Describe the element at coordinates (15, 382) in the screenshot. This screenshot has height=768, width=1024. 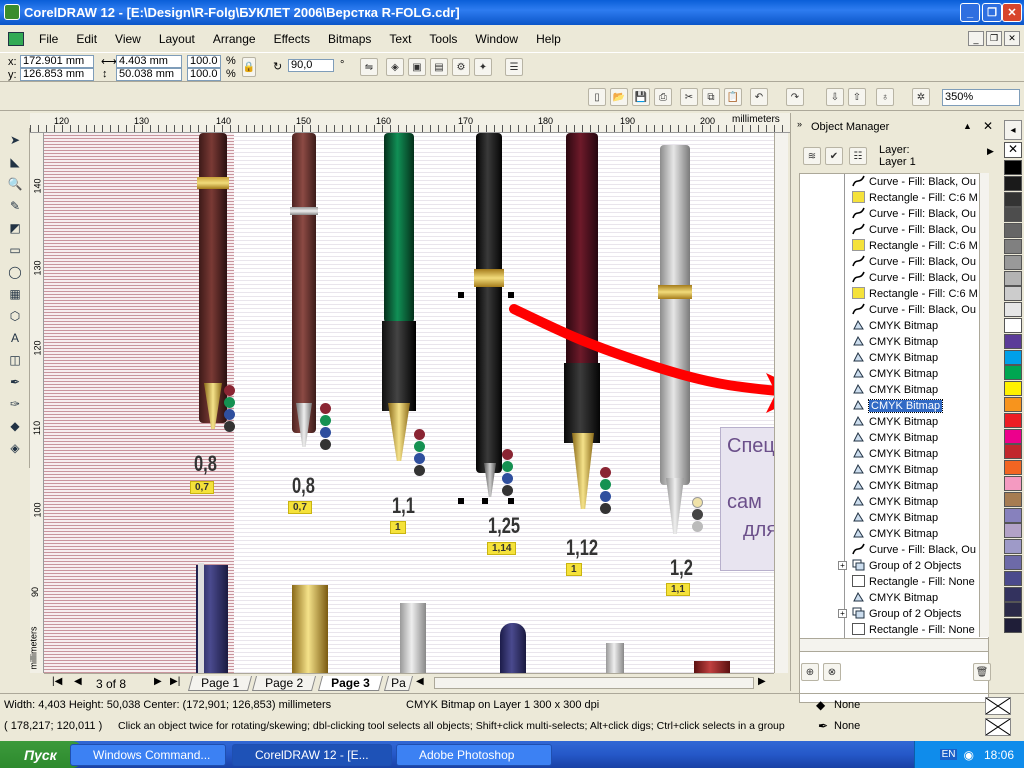
I see `eyedropper-tool-icon: ✒` at that location.